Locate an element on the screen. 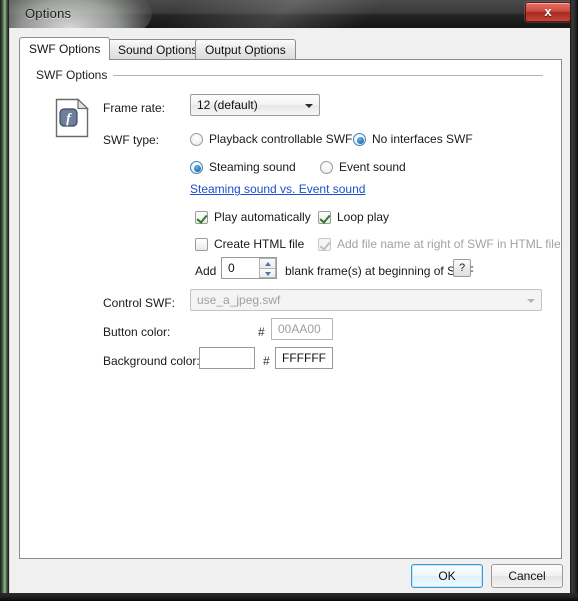  frame-rate-combo: 12 (default) is located at coordinates (255, 105).